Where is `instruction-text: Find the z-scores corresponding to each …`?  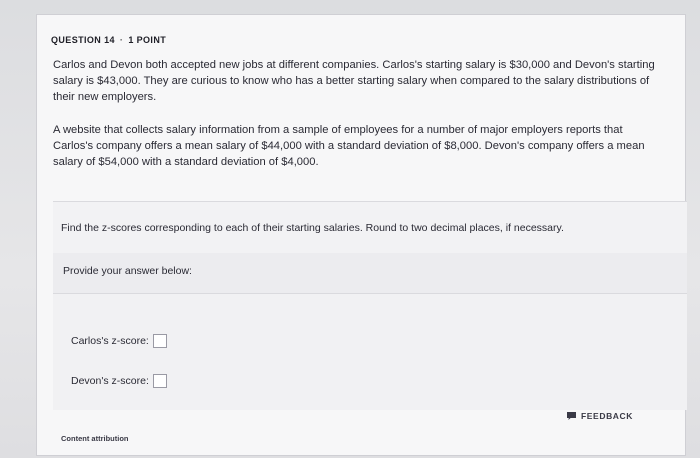 instruction-text: Find the z-scores corresponding to each … is located at coordinates (312, 228).